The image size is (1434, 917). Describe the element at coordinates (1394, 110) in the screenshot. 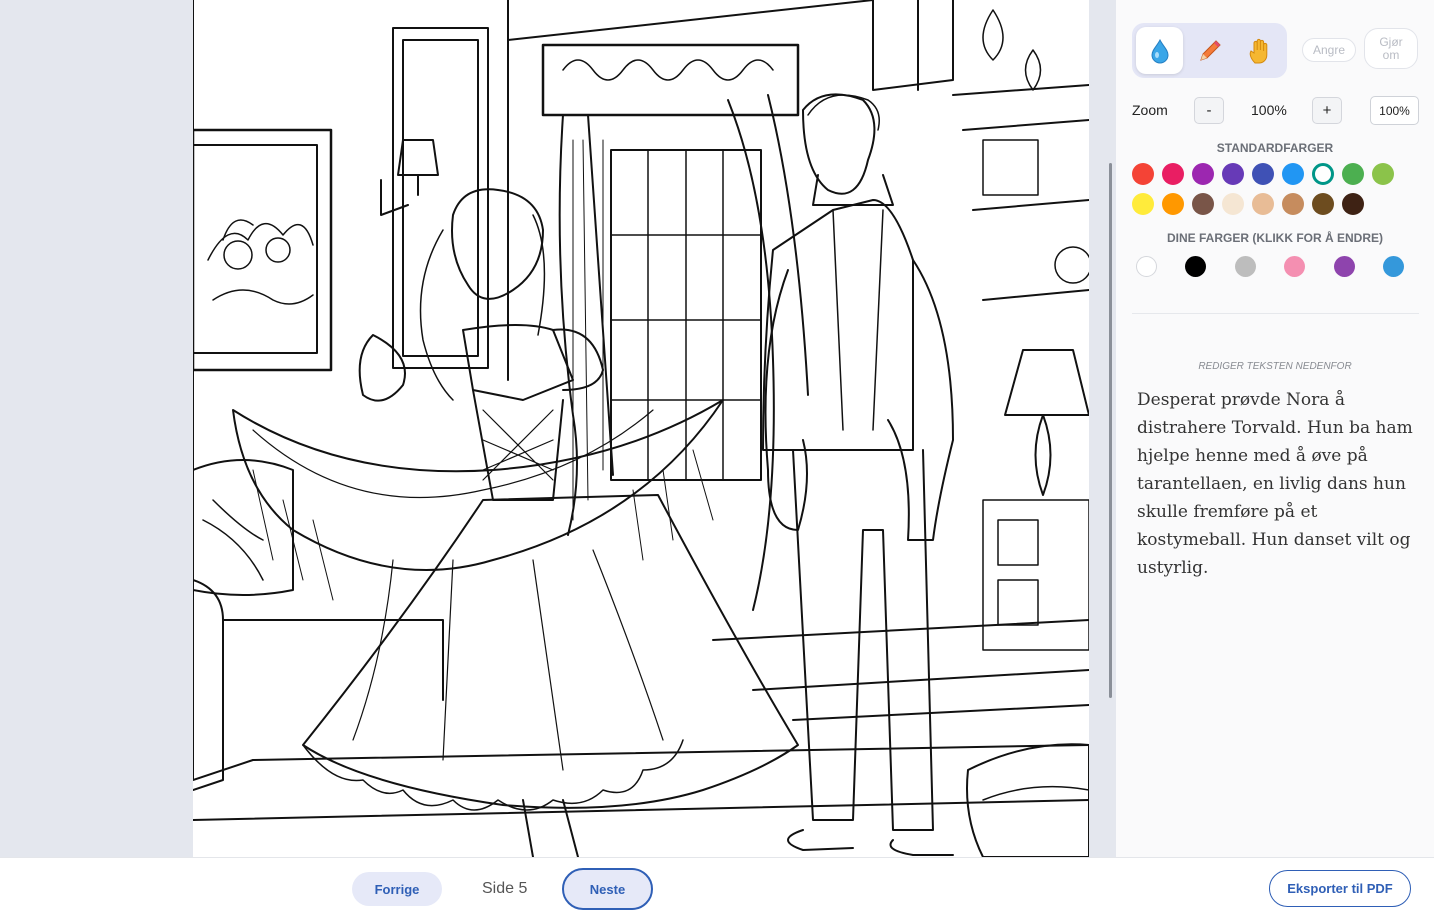

I see `zoom-reset-button: 100%` at that location.